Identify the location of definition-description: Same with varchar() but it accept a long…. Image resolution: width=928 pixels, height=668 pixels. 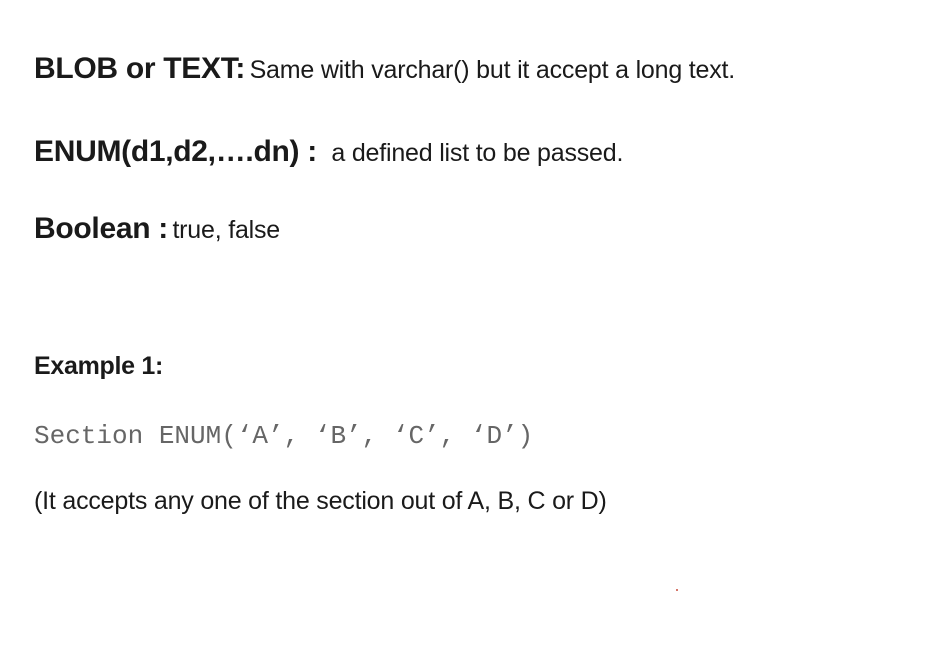
(492, 70).